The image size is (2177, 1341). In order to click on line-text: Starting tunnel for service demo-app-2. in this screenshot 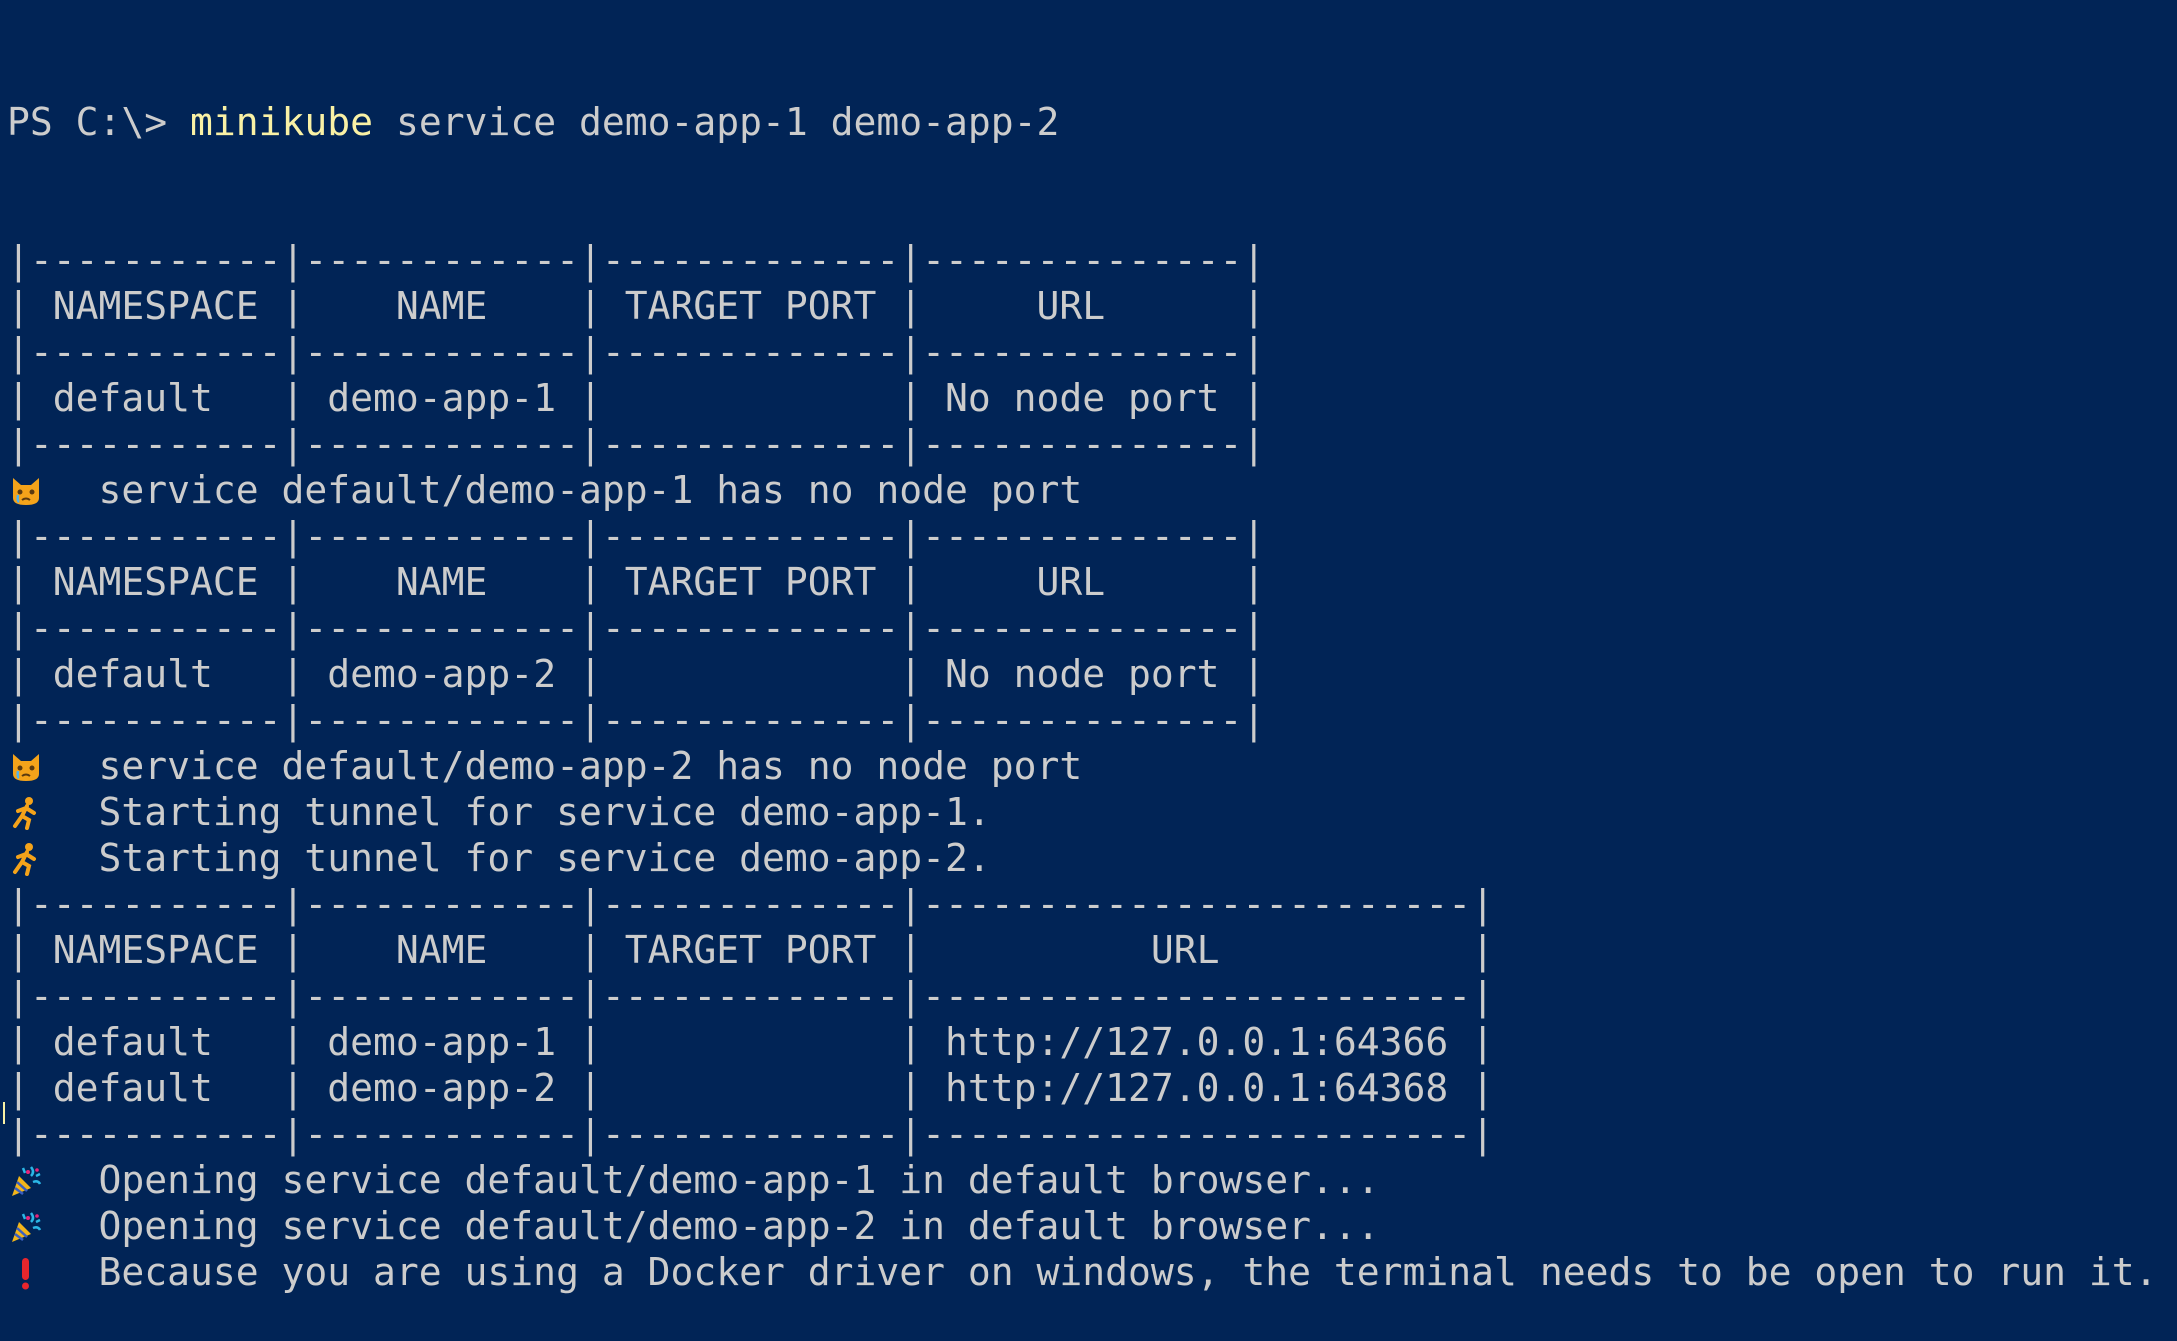, I will do `click(521, 858)`.